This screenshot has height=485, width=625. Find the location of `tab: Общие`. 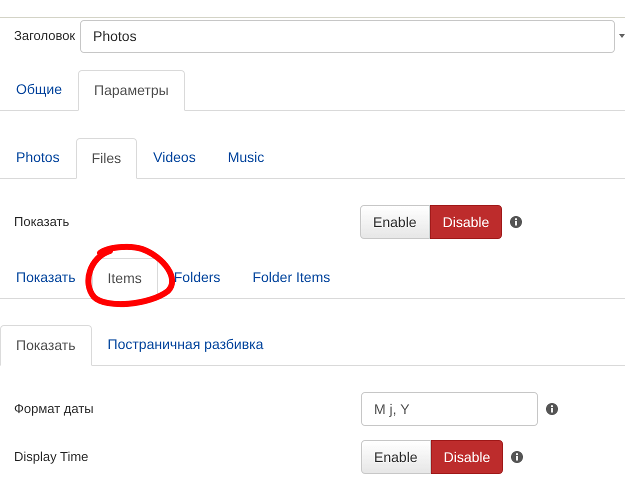

tab: Общие is located at coordinates (39, 89).